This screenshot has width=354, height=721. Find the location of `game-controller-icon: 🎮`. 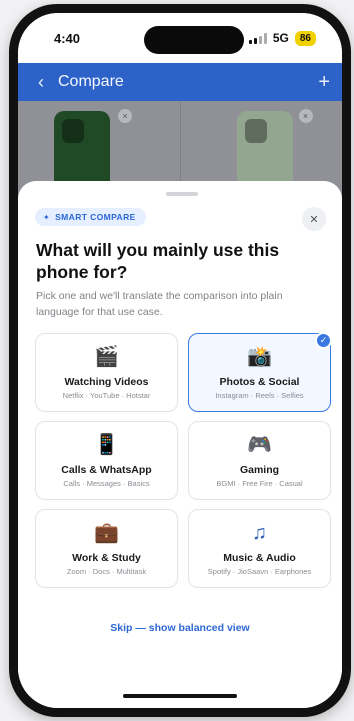

game-controller-icon: 🎮 is located at coordinates (259, 445).